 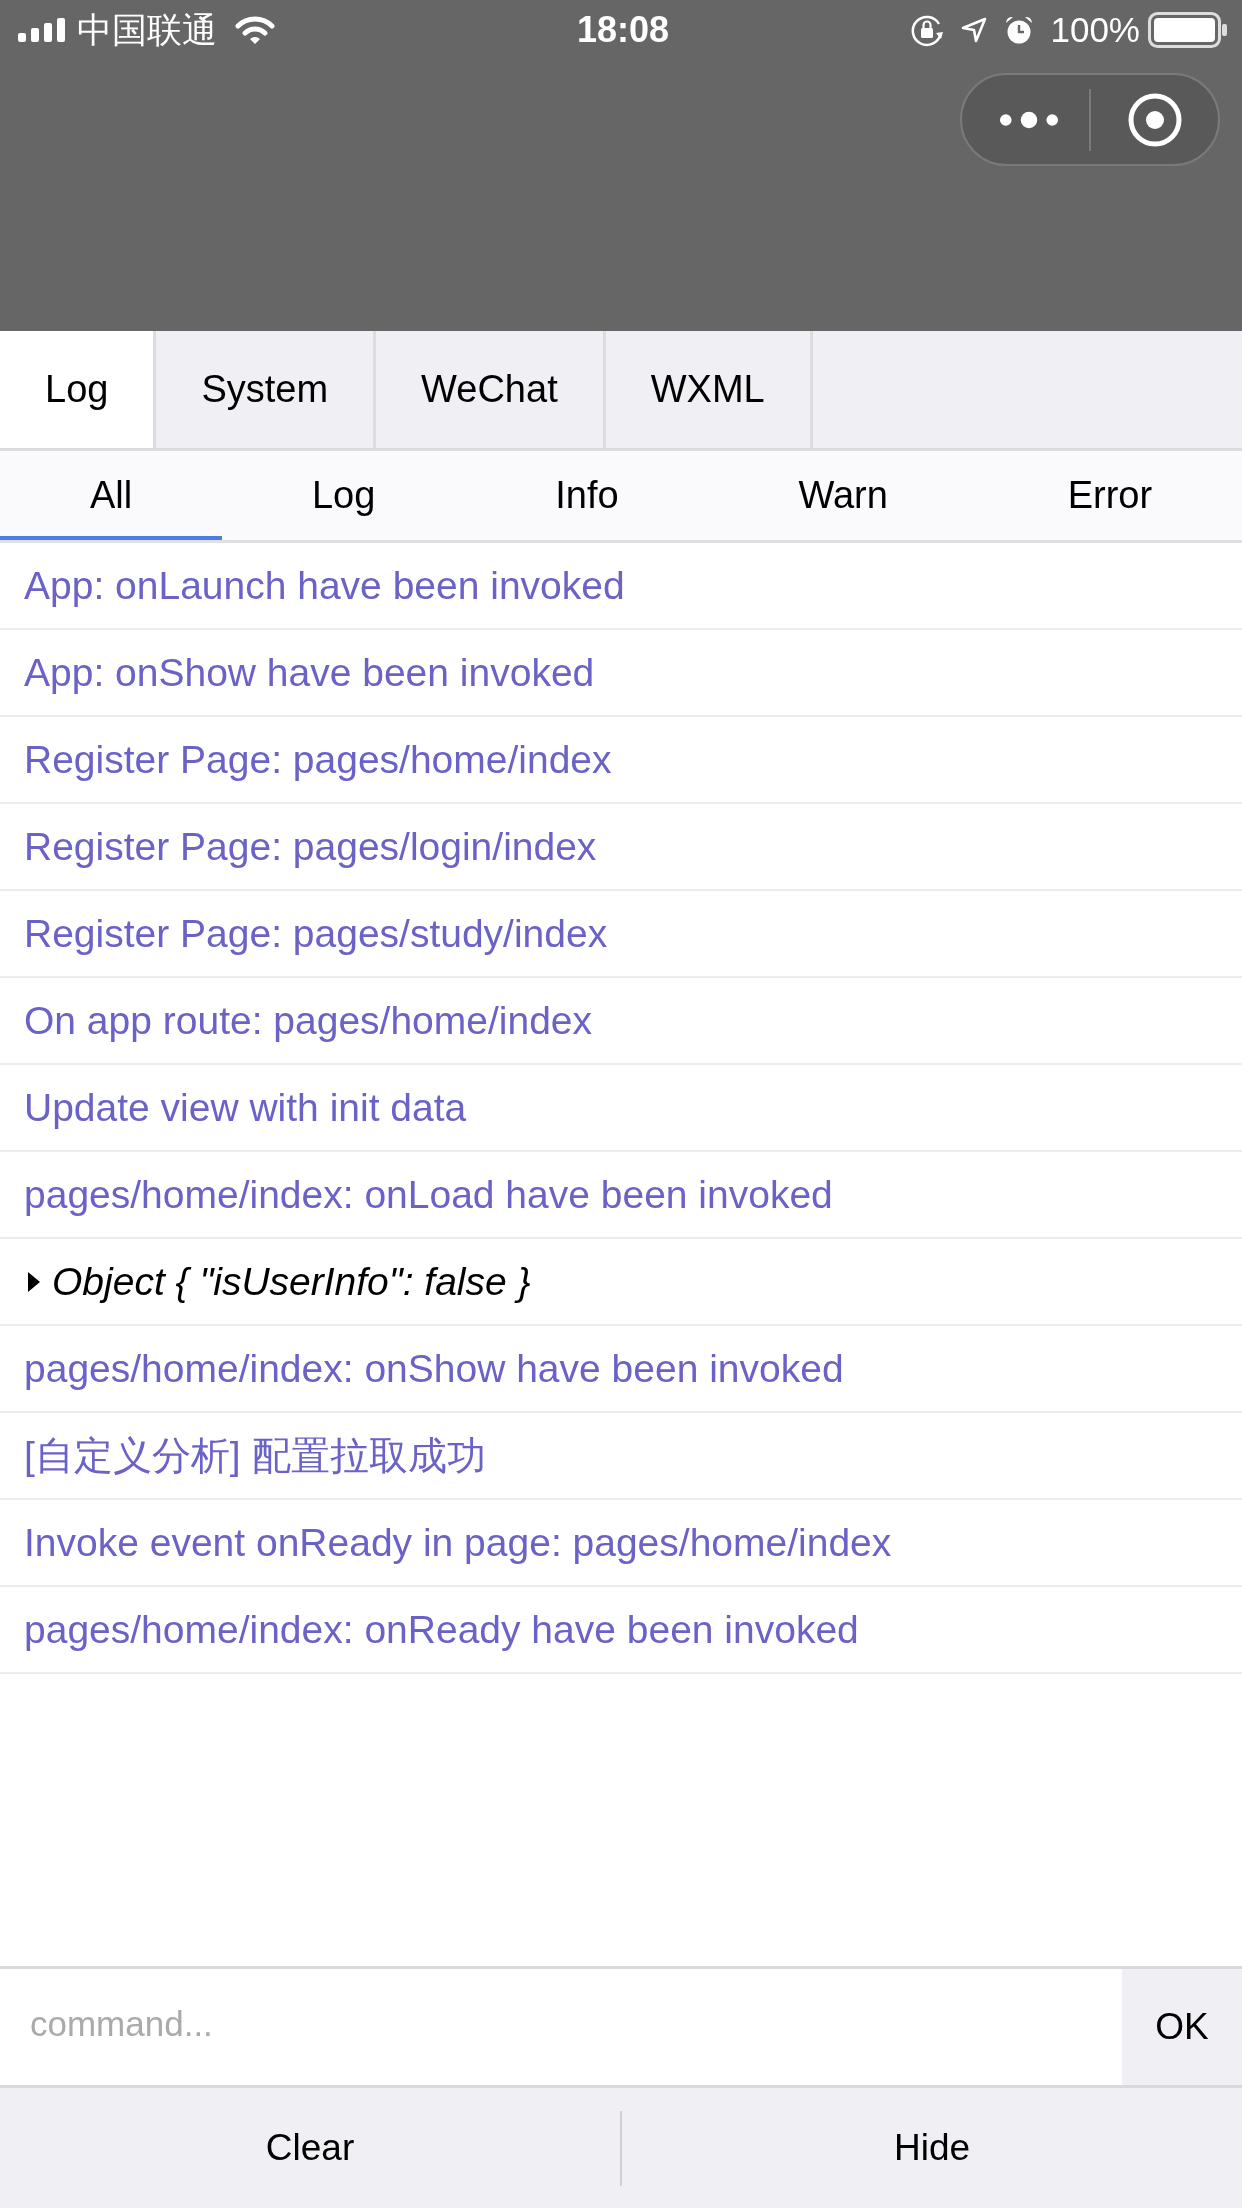 What do you see at coordinates (587, 495) in the screenshot?
I see `filter-tab: Info` at bounding box center [587, 495].